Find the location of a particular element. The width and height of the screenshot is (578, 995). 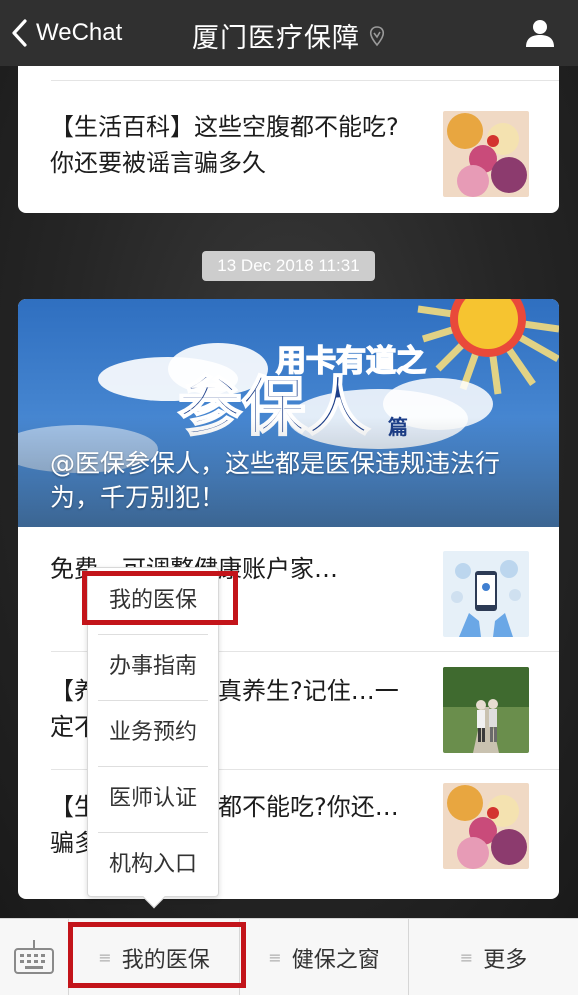

article-card: 【生活百科】这些空腹都不能吃?你还要被谣言骗多久 is located at coordinates (288, 139).